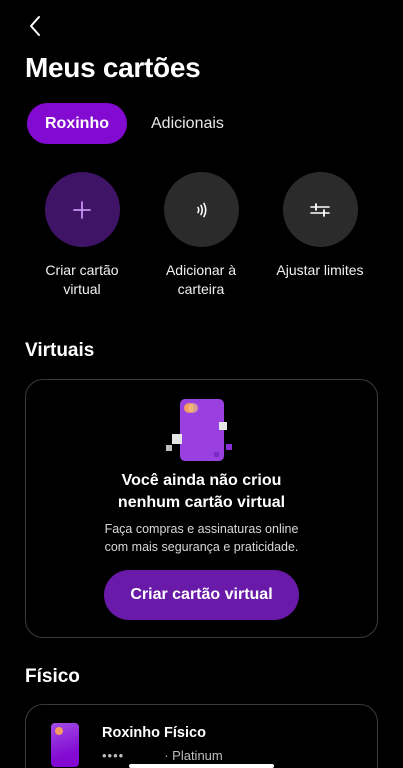  I want to click on adjust-limits-button, so click(320, 209).